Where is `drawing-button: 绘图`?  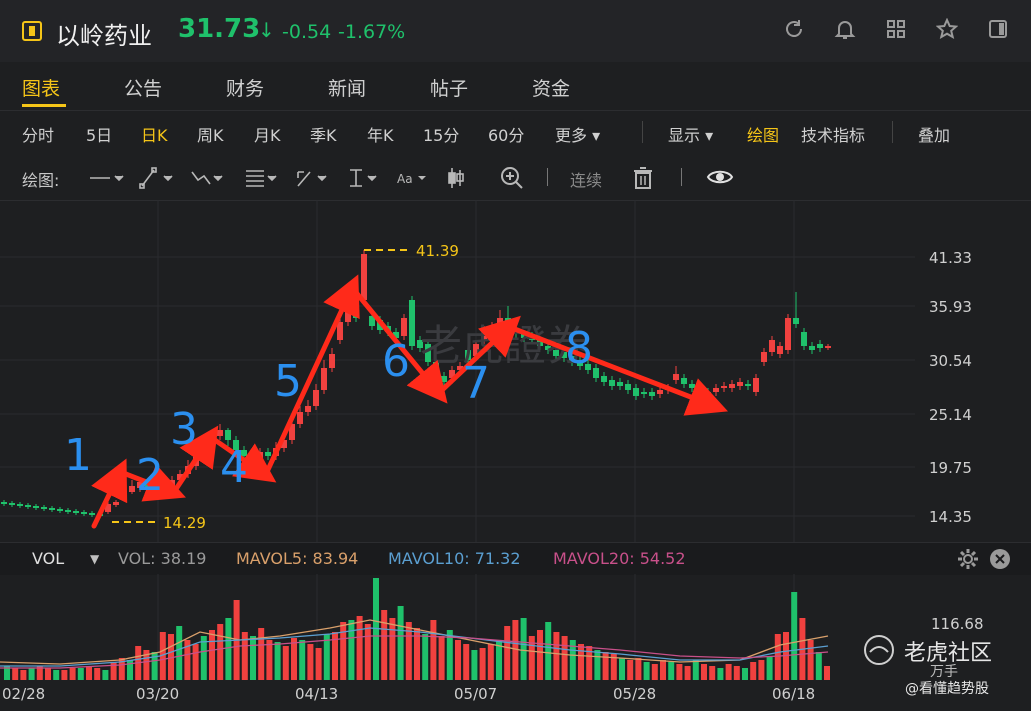 drawing-button: 绘图 is located at coordinates (763, 134).